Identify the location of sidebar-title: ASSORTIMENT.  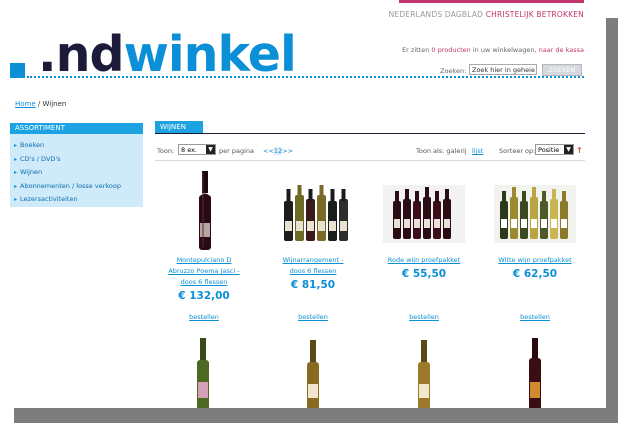
(76, 128).